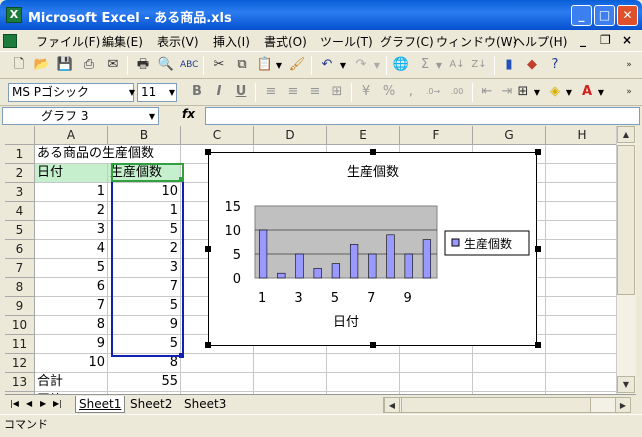  I want to click on sort-descending-icon: Z↓, so click(479, 65).